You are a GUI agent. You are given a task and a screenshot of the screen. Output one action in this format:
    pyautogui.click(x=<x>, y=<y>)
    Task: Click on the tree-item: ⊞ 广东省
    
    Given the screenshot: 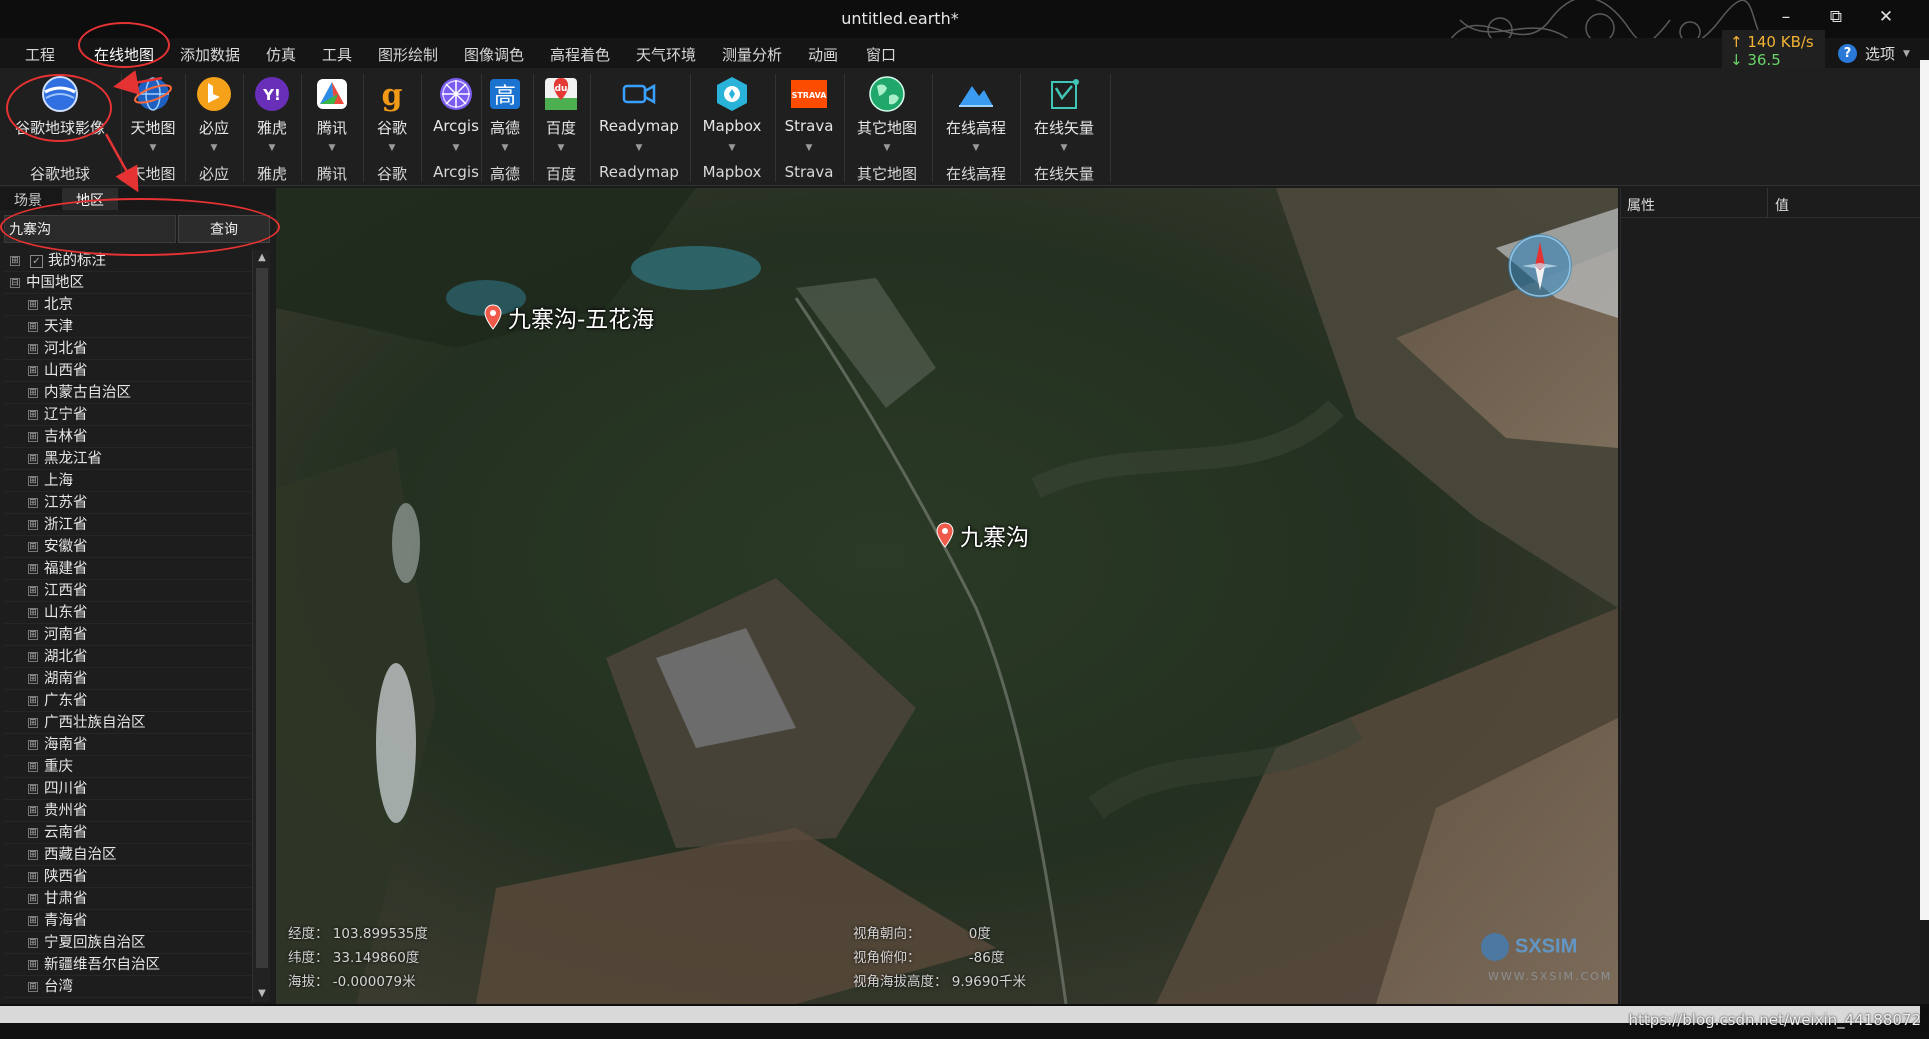 What is the action you would take?
    pyautogui.click(x=129, y=701)
    